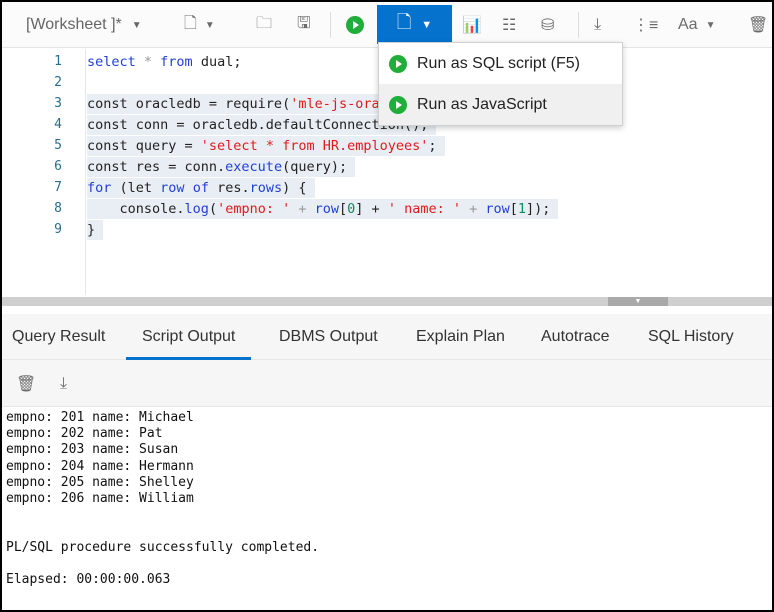 The height and width of the screenshot is (612, 774). I want to click on new-file-button: 🗋 ▼, so click(199, 25).